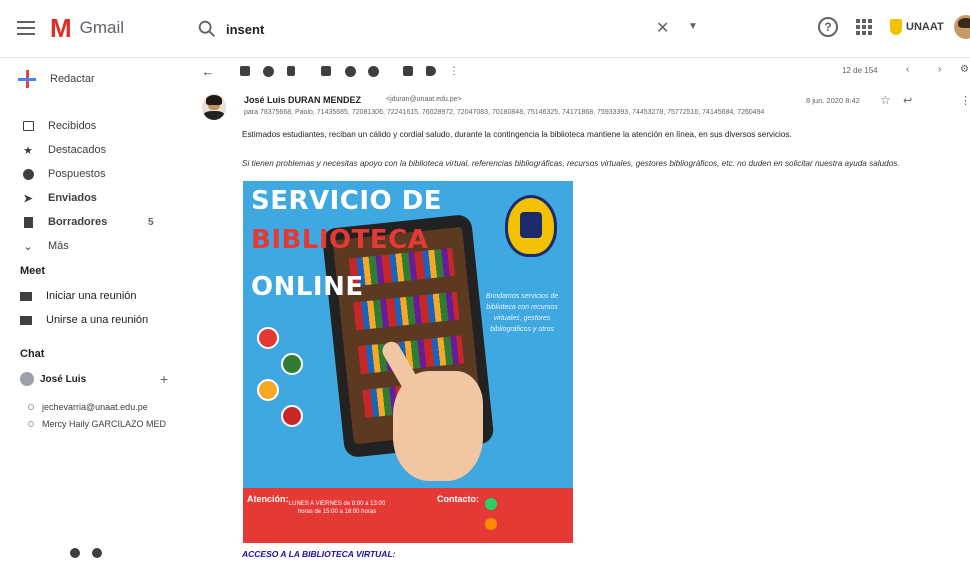 This screenshot has height=562, width=970. Describe the element at coordinates (28, 222) in the screenshot. I see `draft-icon` at that location.